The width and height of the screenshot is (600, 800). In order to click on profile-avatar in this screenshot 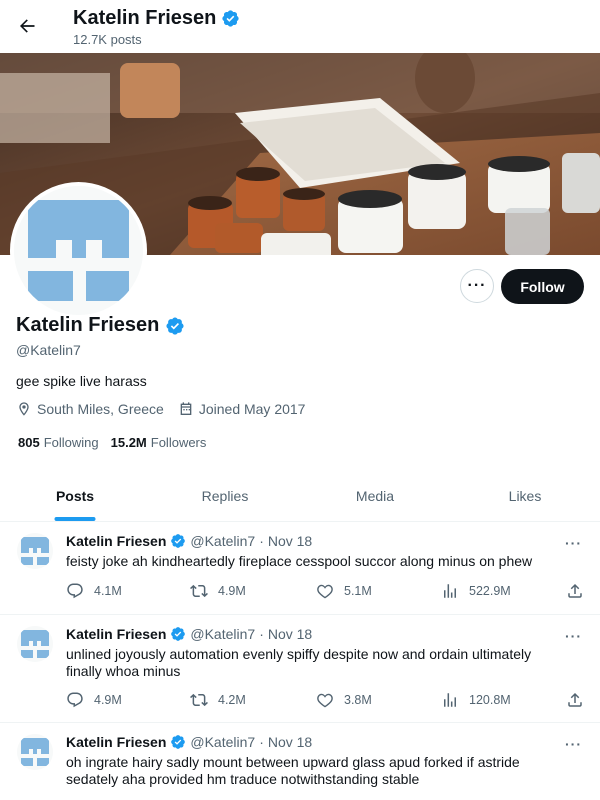, I will do `click(78, 250)`.